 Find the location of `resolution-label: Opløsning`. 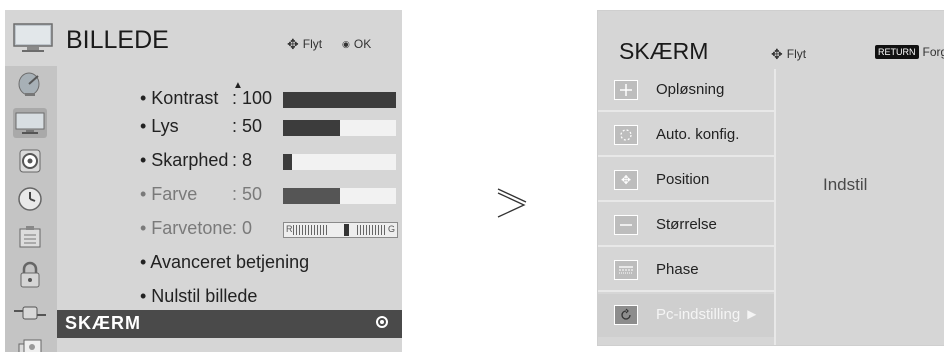

resolution-label: Opløsning is located at coordinates (690, 89).